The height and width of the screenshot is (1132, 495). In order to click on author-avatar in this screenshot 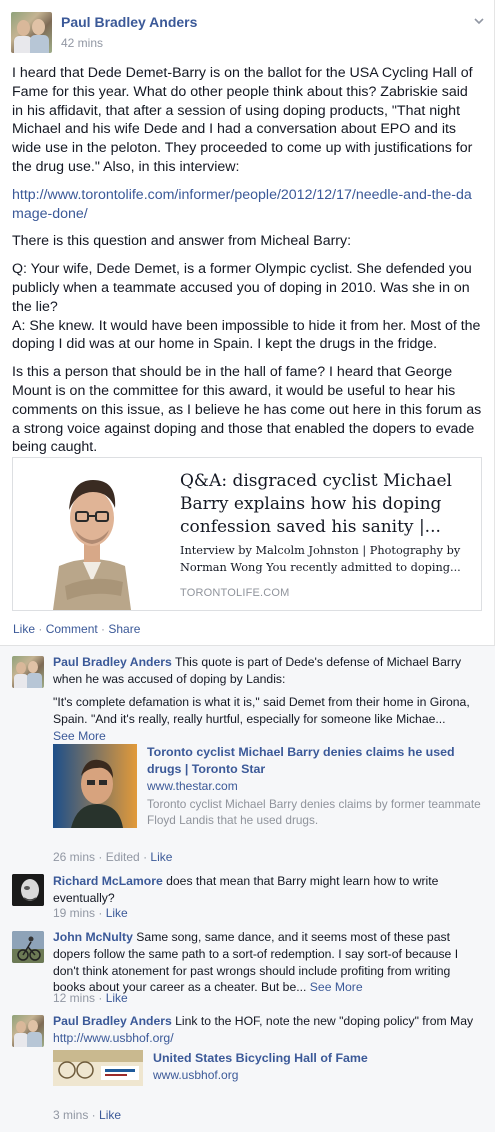, I will do `click(31, 32)`.